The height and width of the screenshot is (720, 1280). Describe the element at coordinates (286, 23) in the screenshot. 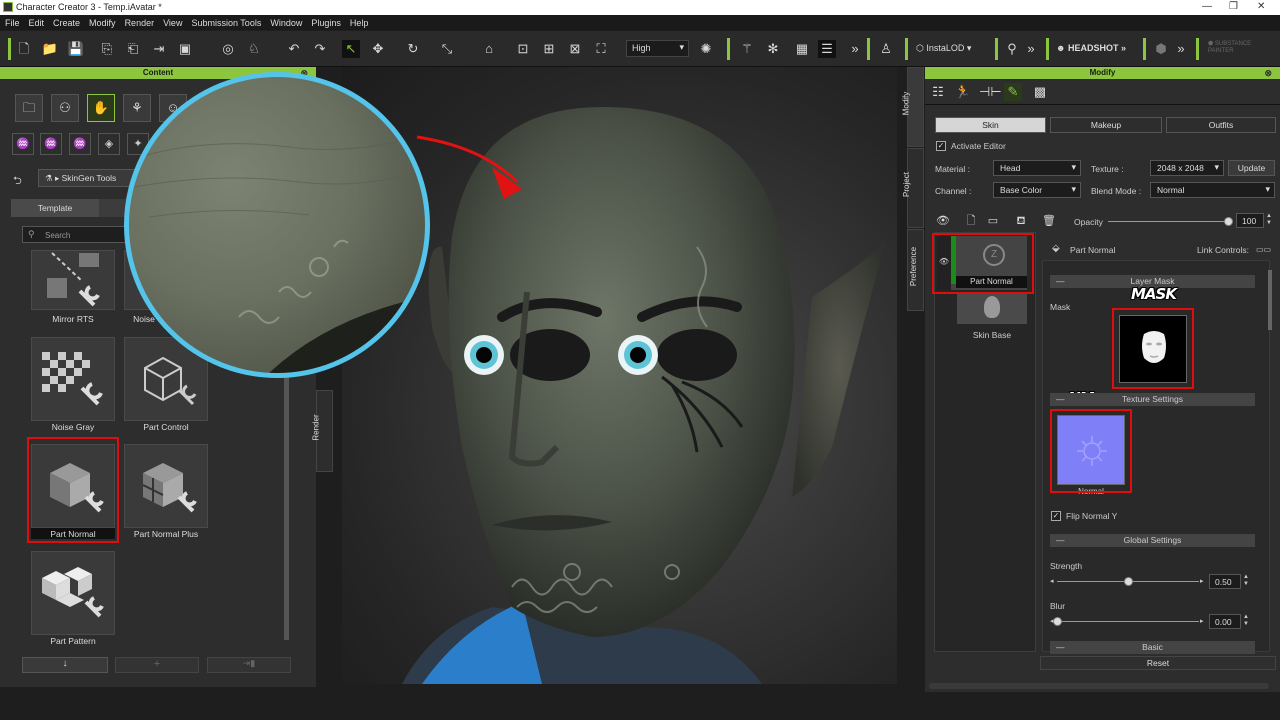

I see `menu-window: Window` at that location.